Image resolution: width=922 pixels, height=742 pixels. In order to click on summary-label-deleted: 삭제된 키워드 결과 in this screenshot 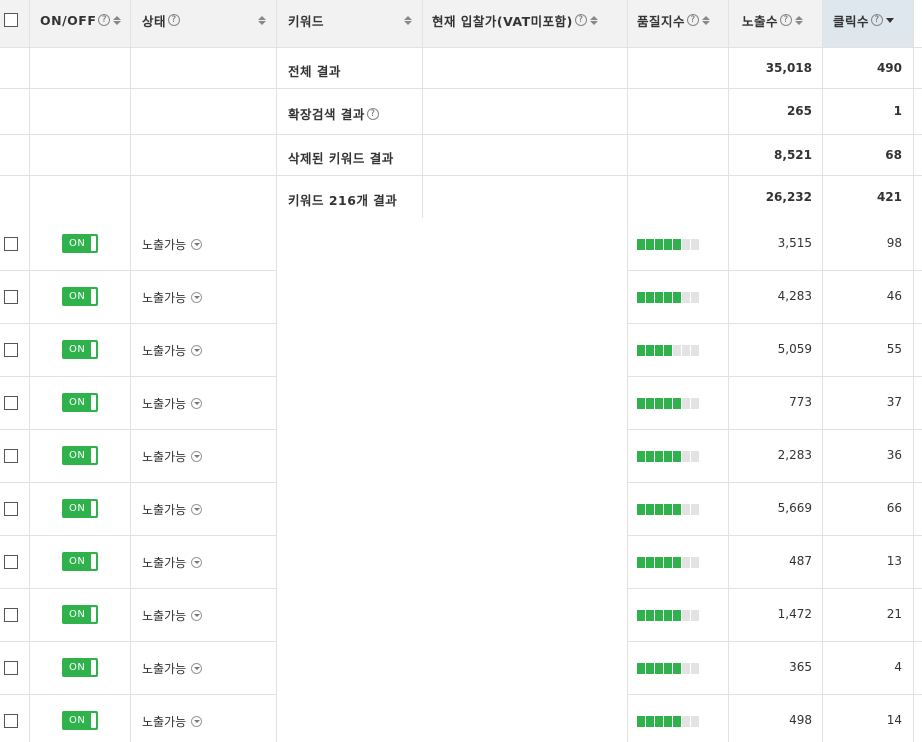, I will do `click(341, 158)`.